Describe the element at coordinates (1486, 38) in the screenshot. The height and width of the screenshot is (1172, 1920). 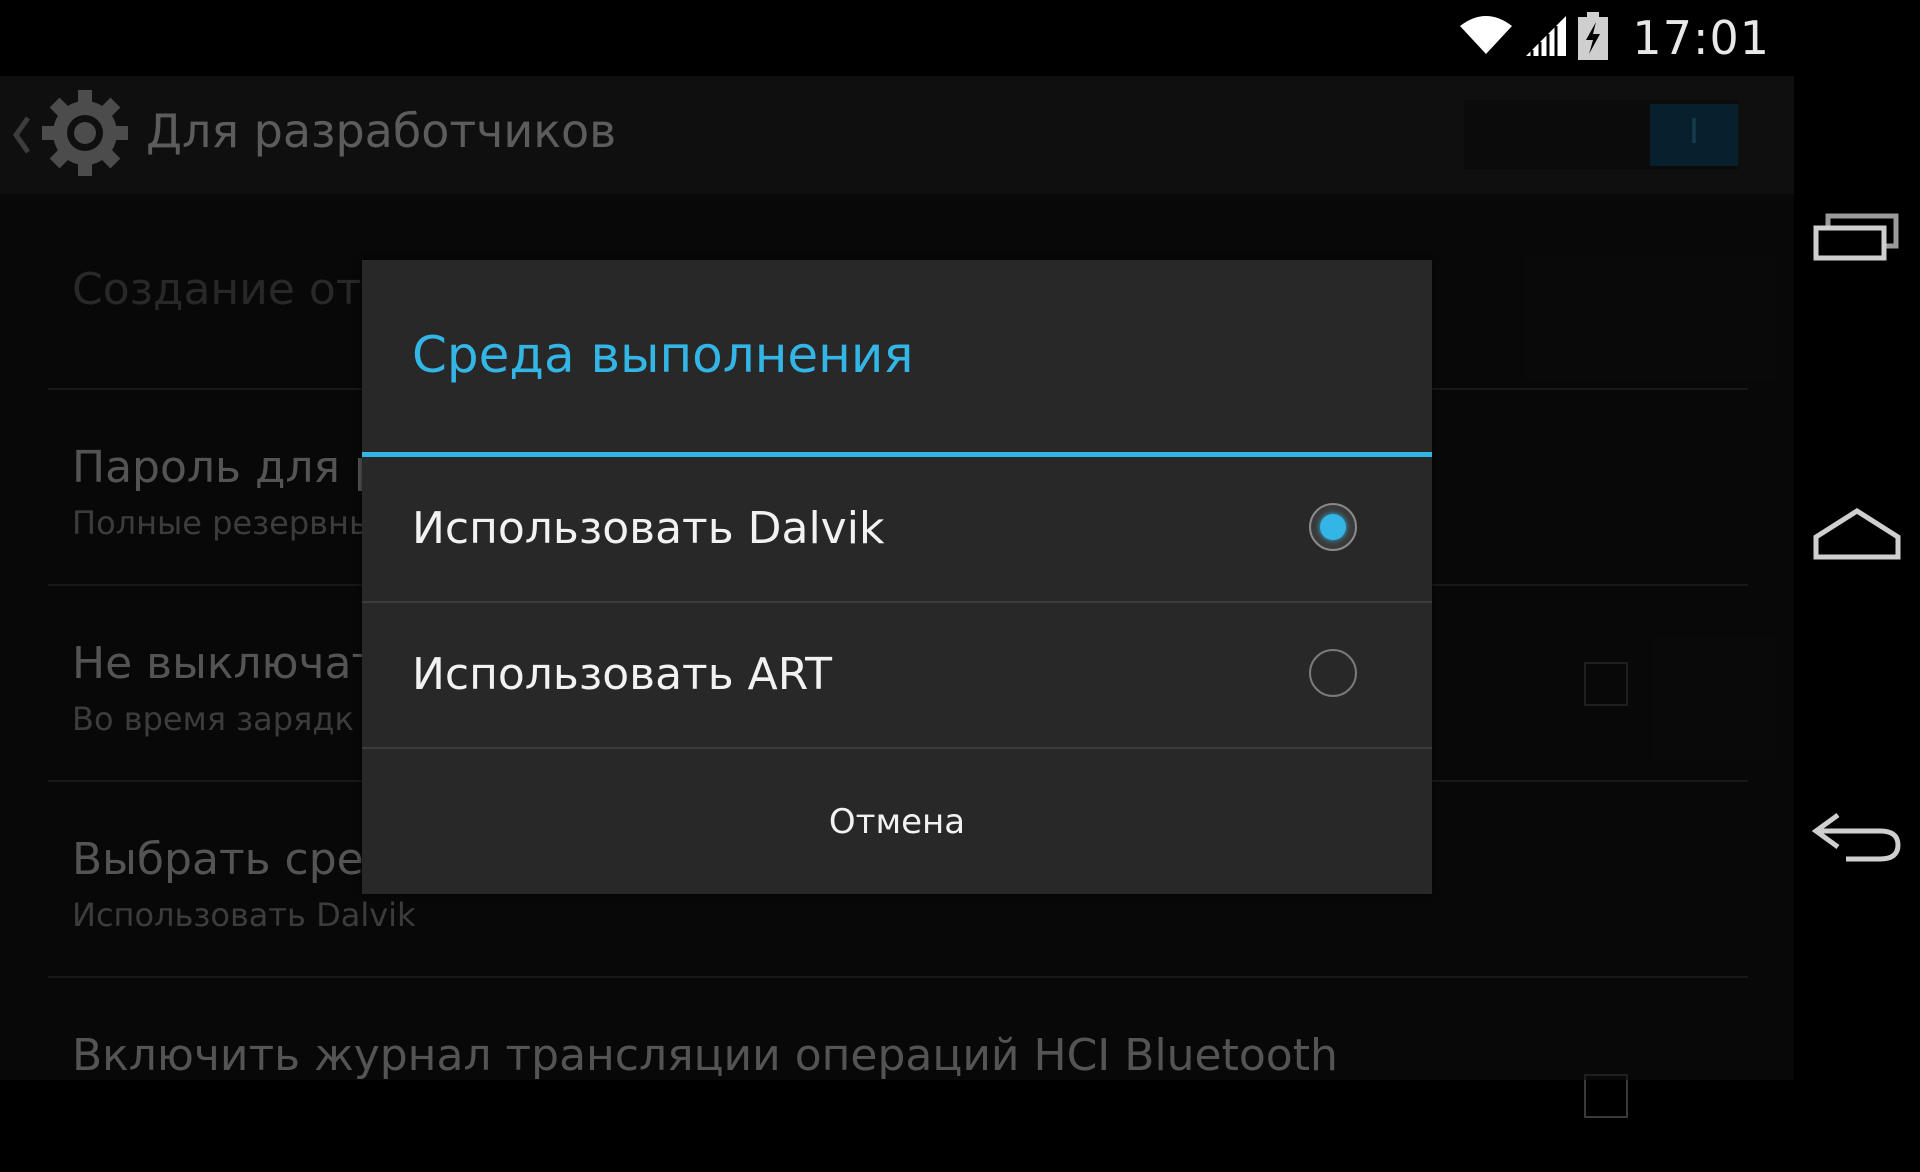
I see `wifi-icon` at that location.